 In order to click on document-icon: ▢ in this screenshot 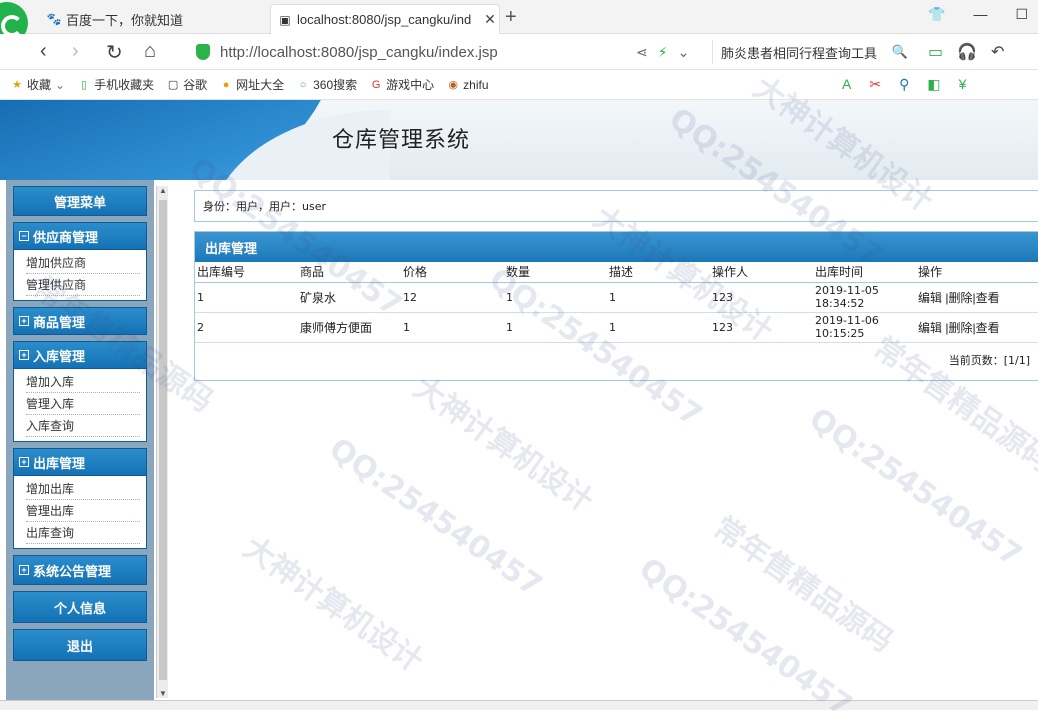, I will do `click(173, 85)`.